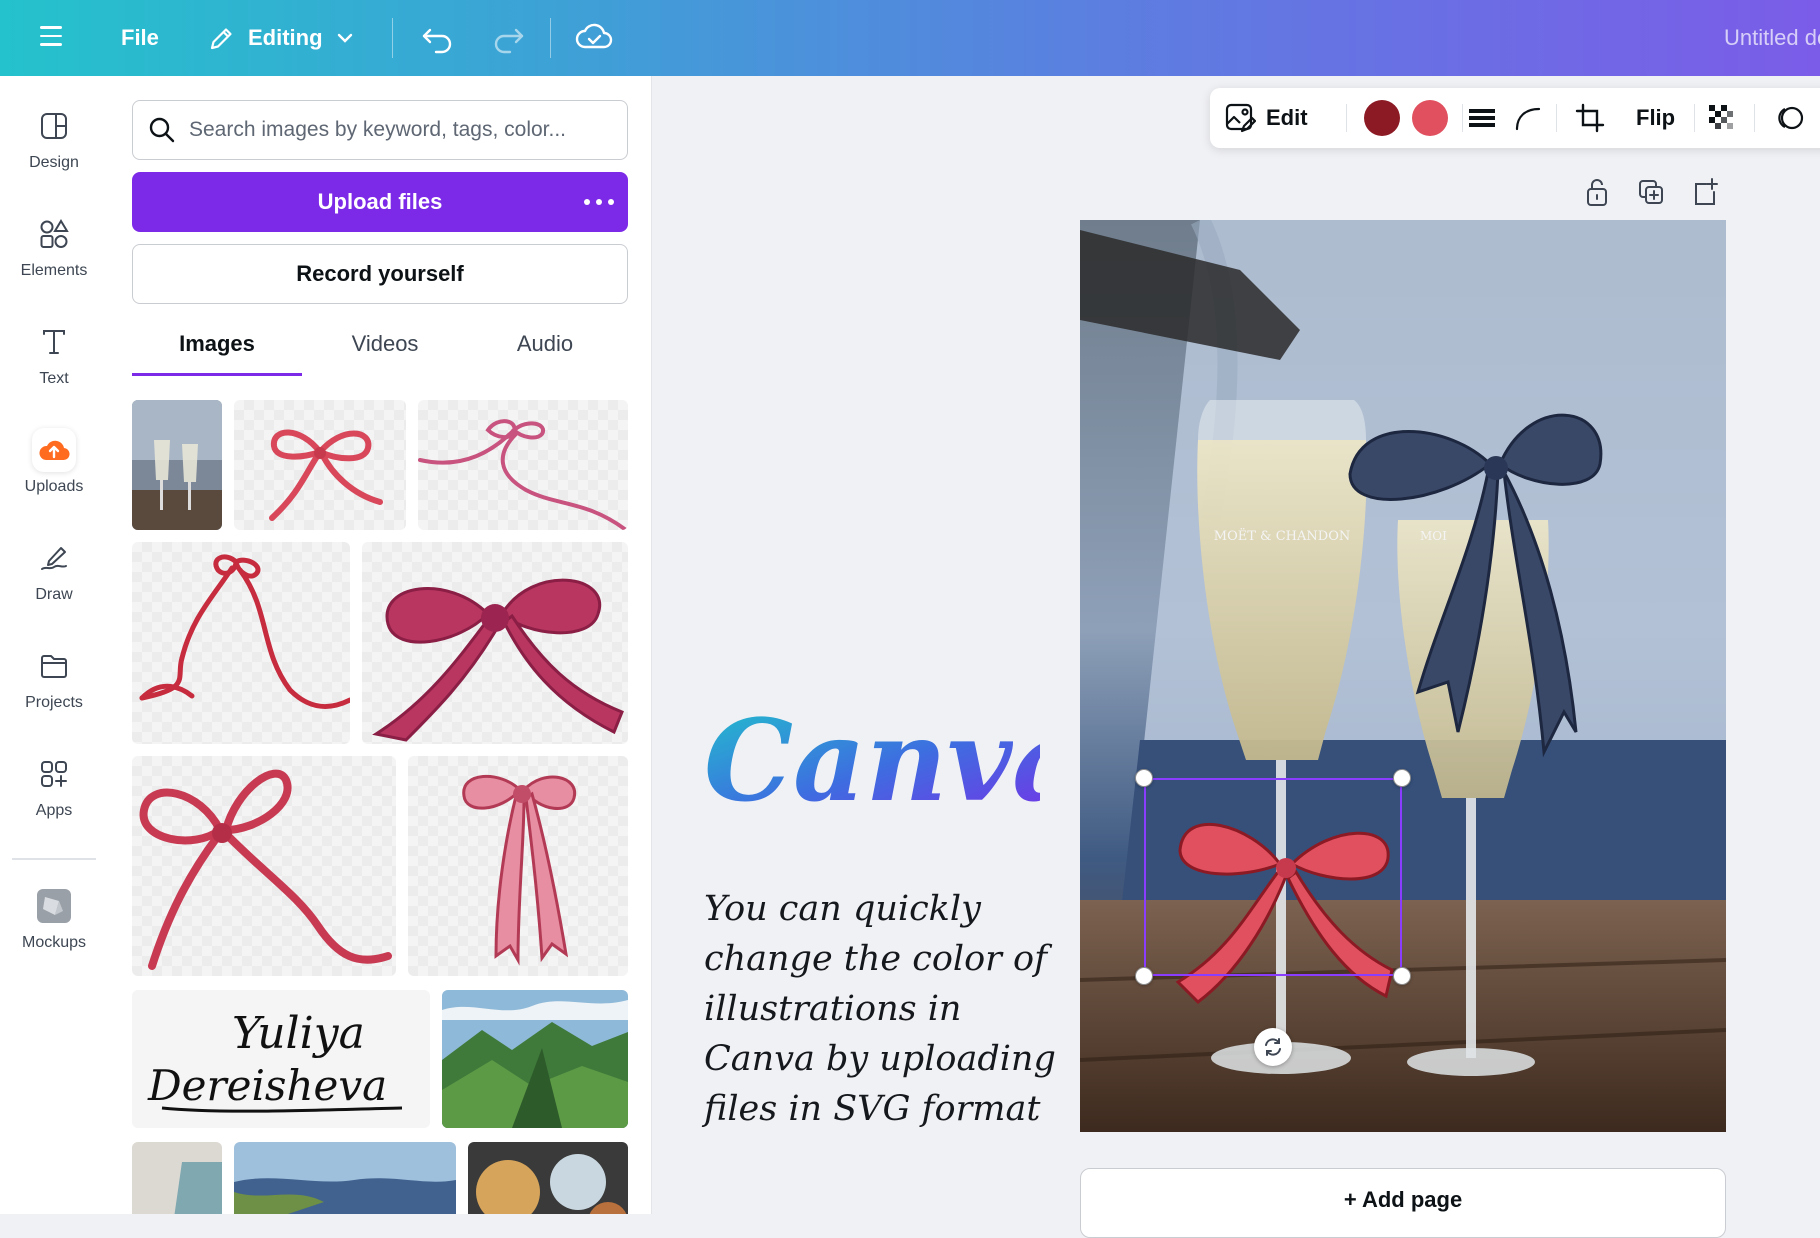 This screenshot has width=1820, height=1238. What do you see at coordinates (54, 260) in the screenshot?
I see `rail-item-elements: Elements` at bounding box center [54, 260].